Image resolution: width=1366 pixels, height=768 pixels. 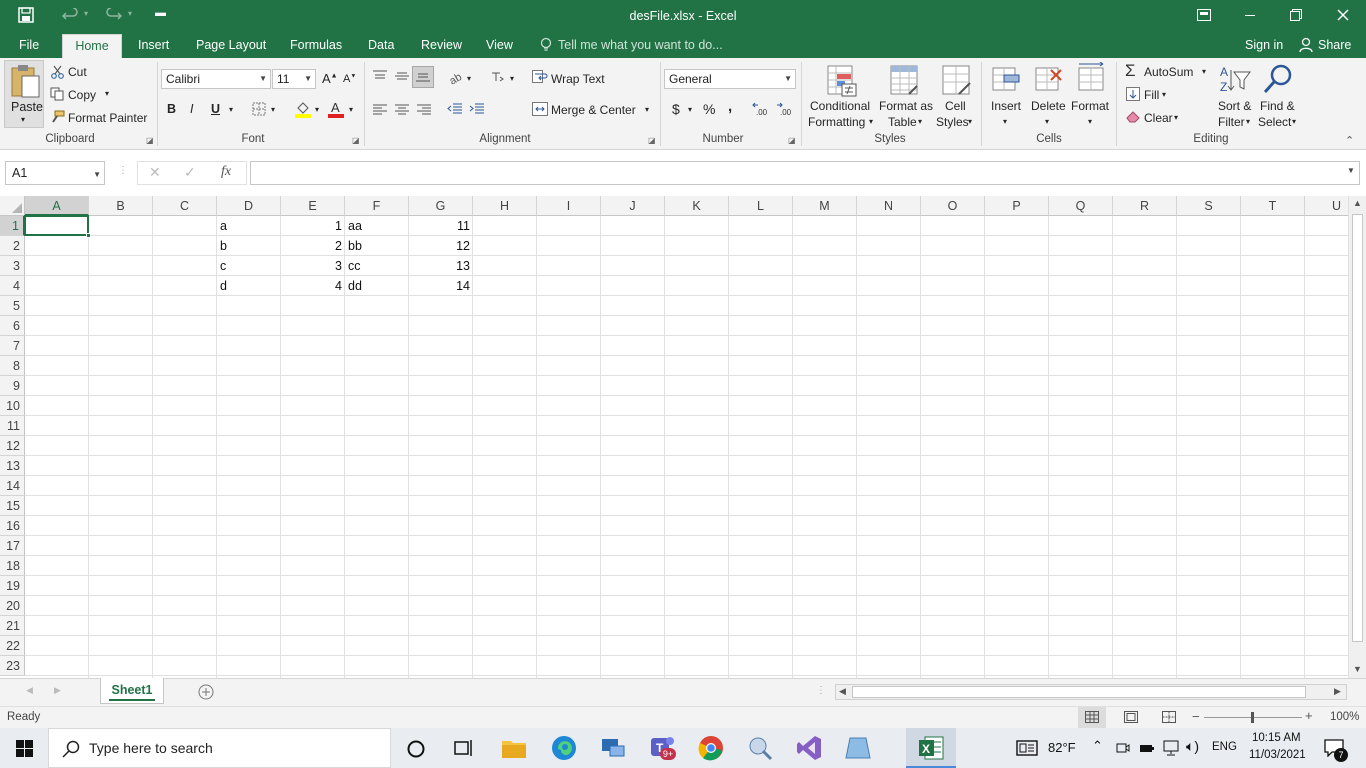 What do you see at coordinates (809, 748) in the screenshot?
I see `visual-studio-icon` at bounding box center [809, 748].